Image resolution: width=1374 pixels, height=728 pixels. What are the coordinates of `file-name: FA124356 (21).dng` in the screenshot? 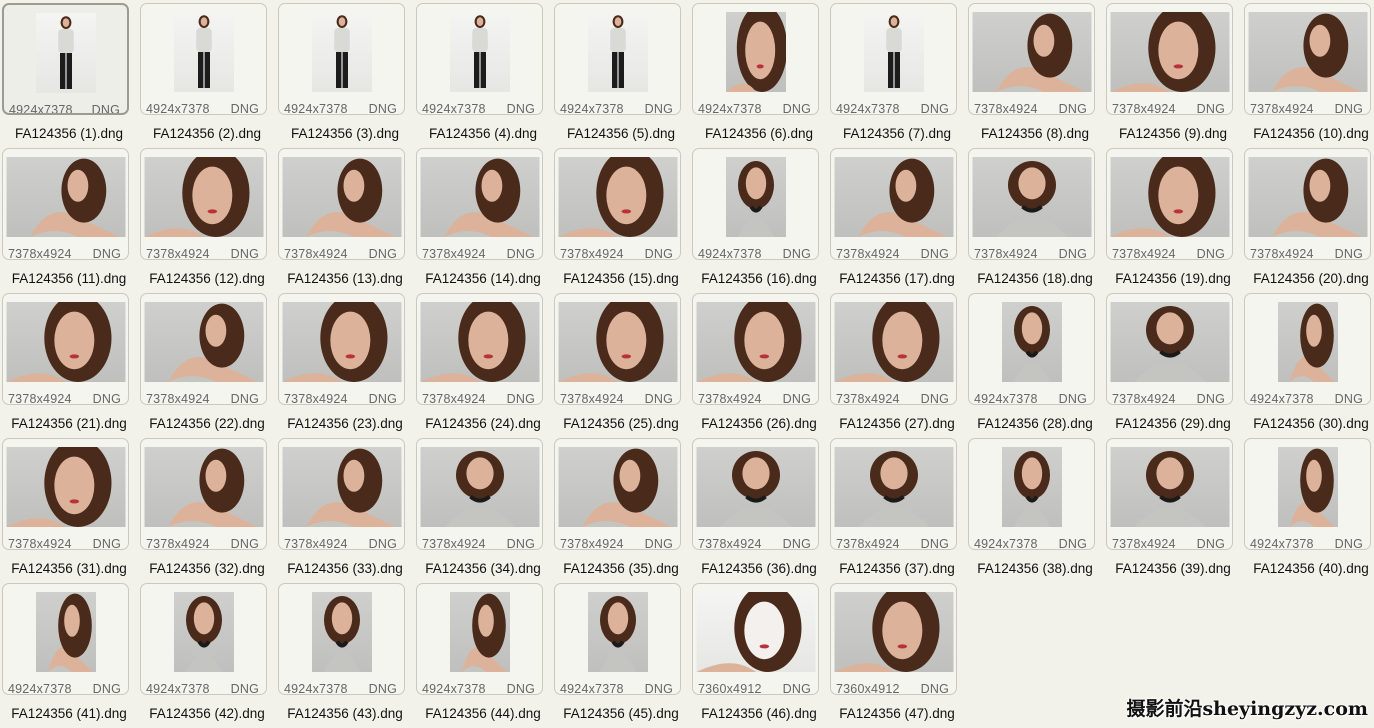 It's located at (69, 423).